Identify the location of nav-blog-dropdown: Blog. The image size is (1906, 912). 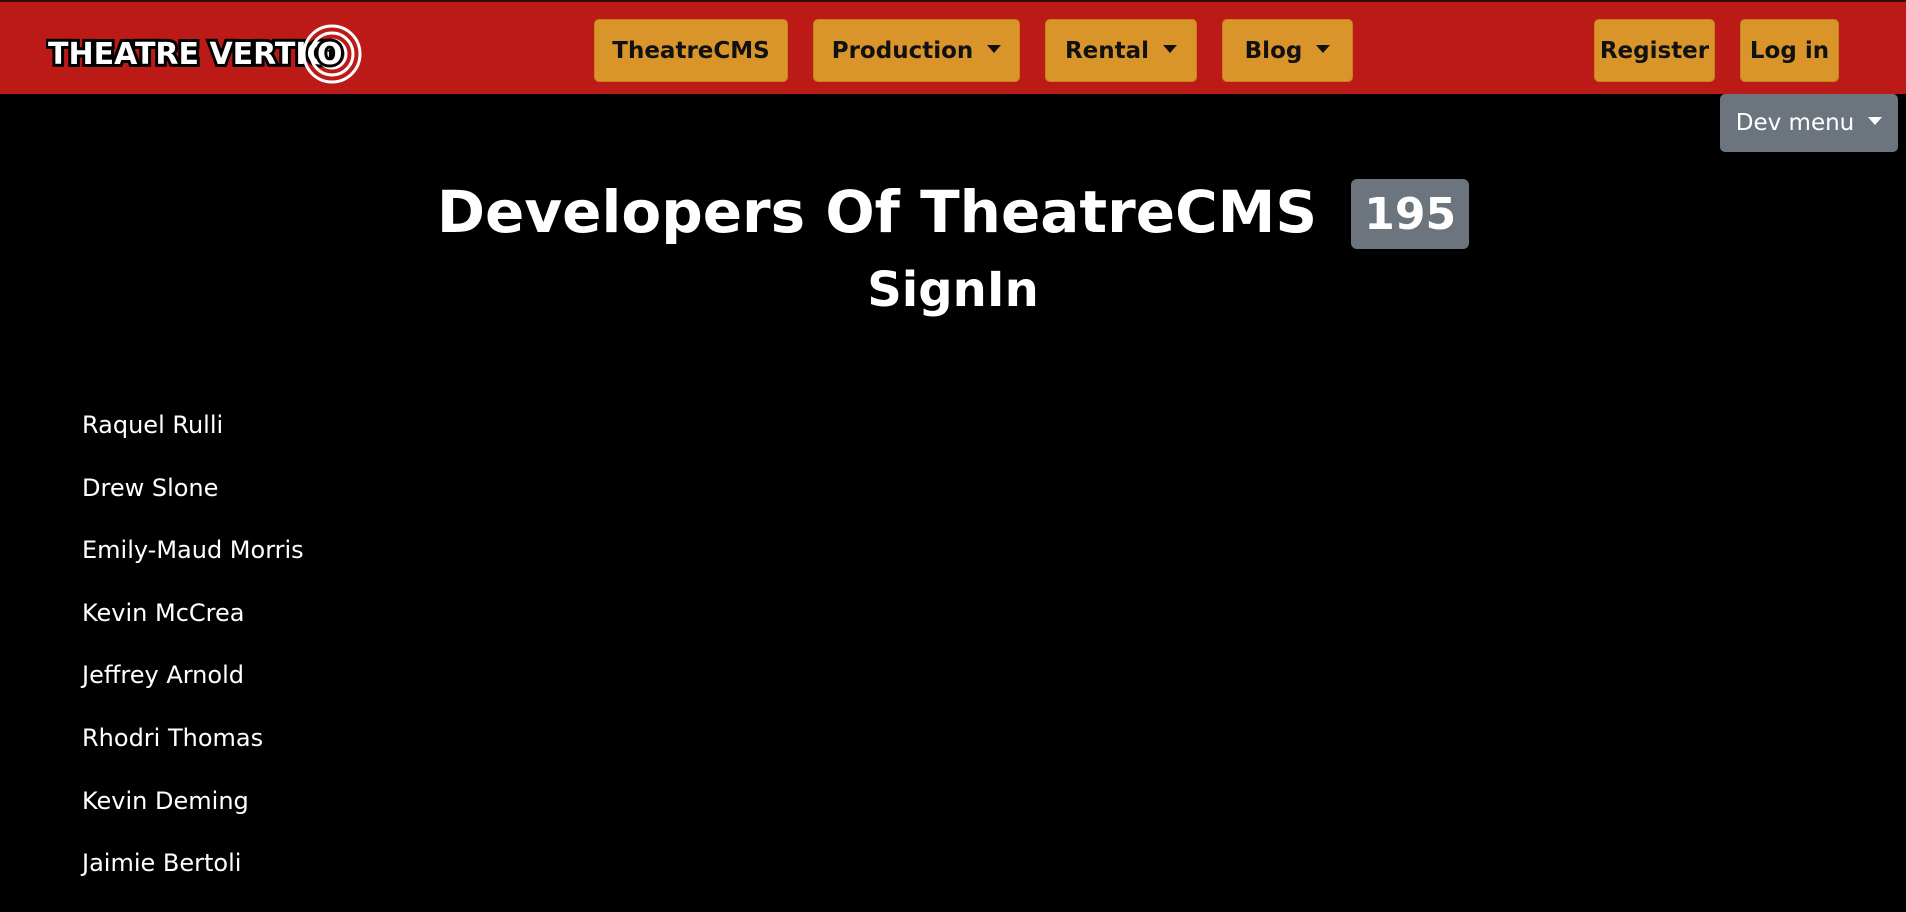
(1287, 50).